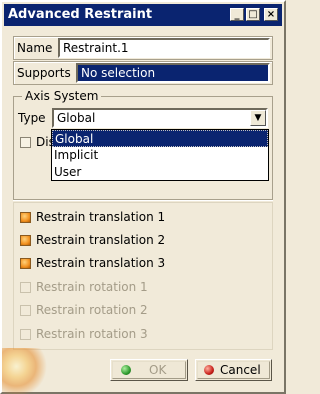 This screenshot has width=320, height=394. I want to click on name-label: Name, so click(35, 48).